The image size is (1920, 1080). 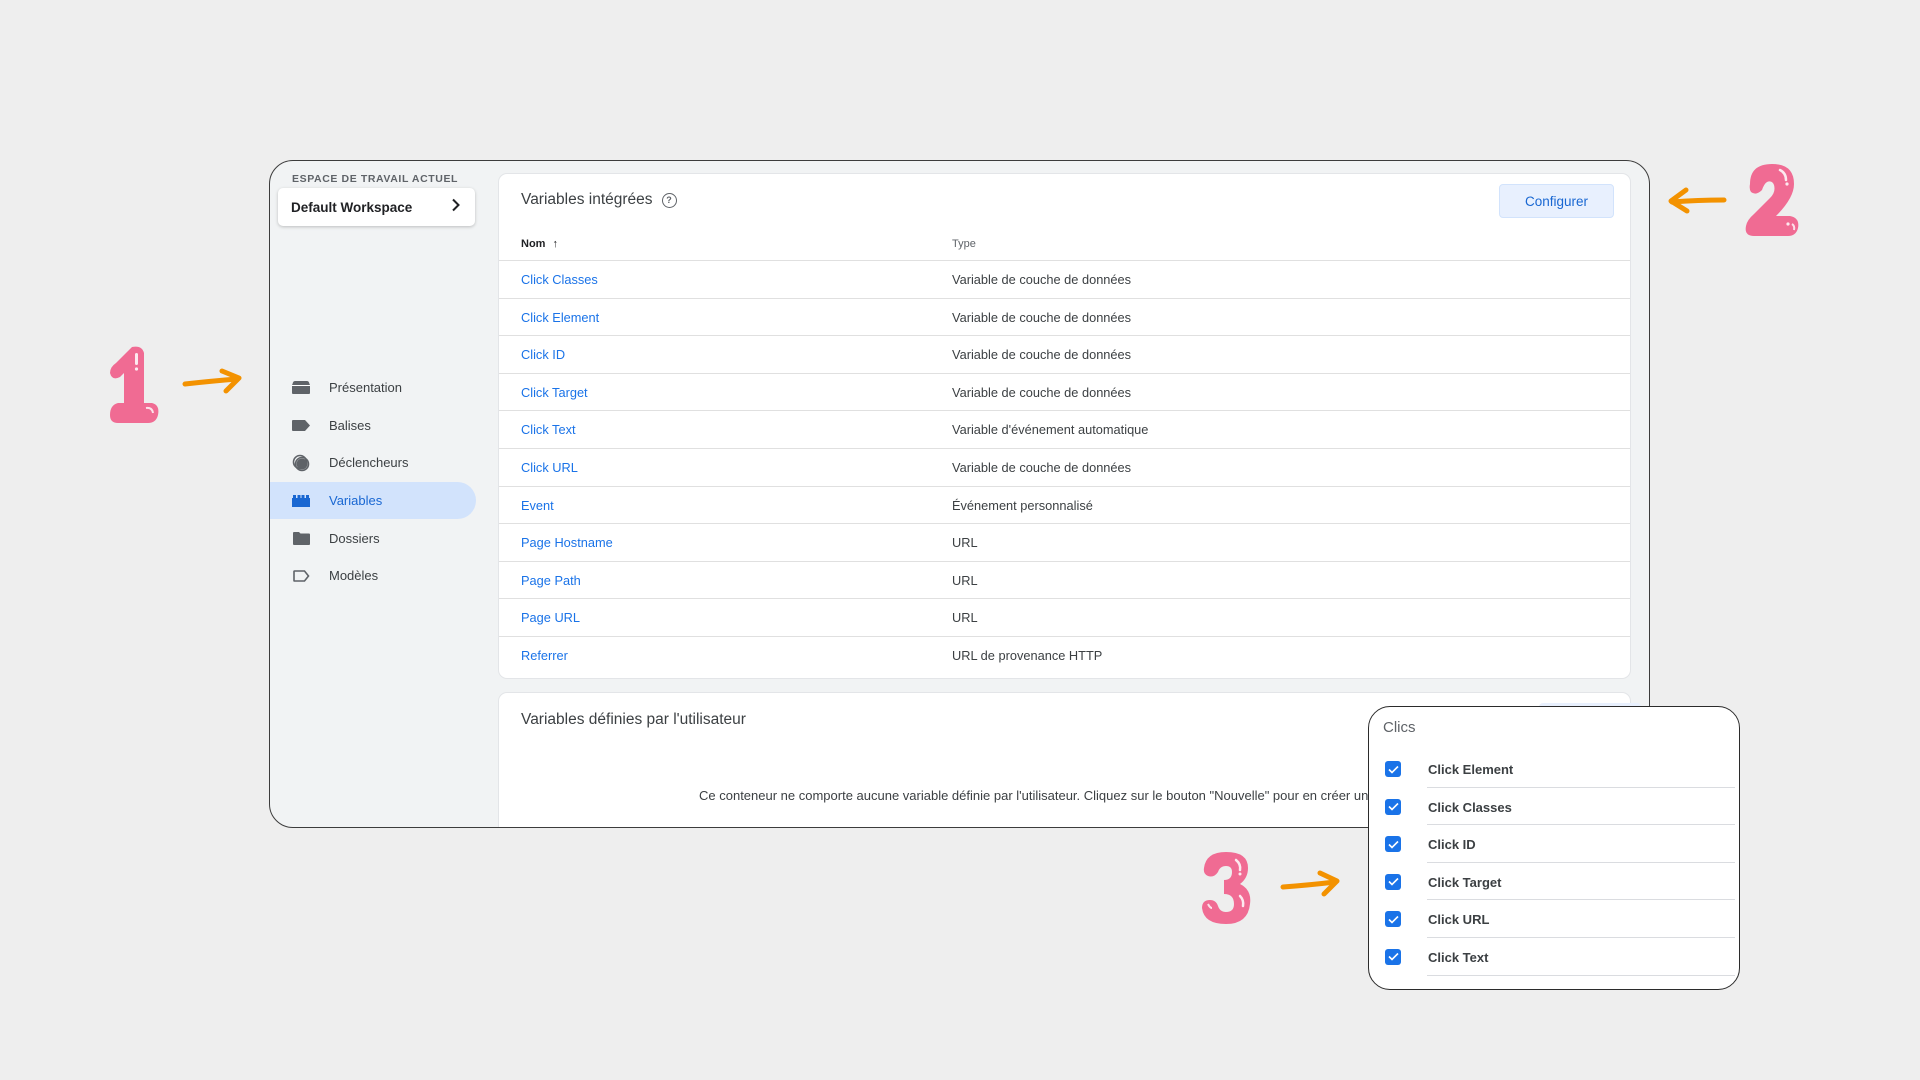 What do you see at coordinates (356, 501) in the screenshot?
I see `sidebar-item-label: Variables` at bounding box center [356, 501].